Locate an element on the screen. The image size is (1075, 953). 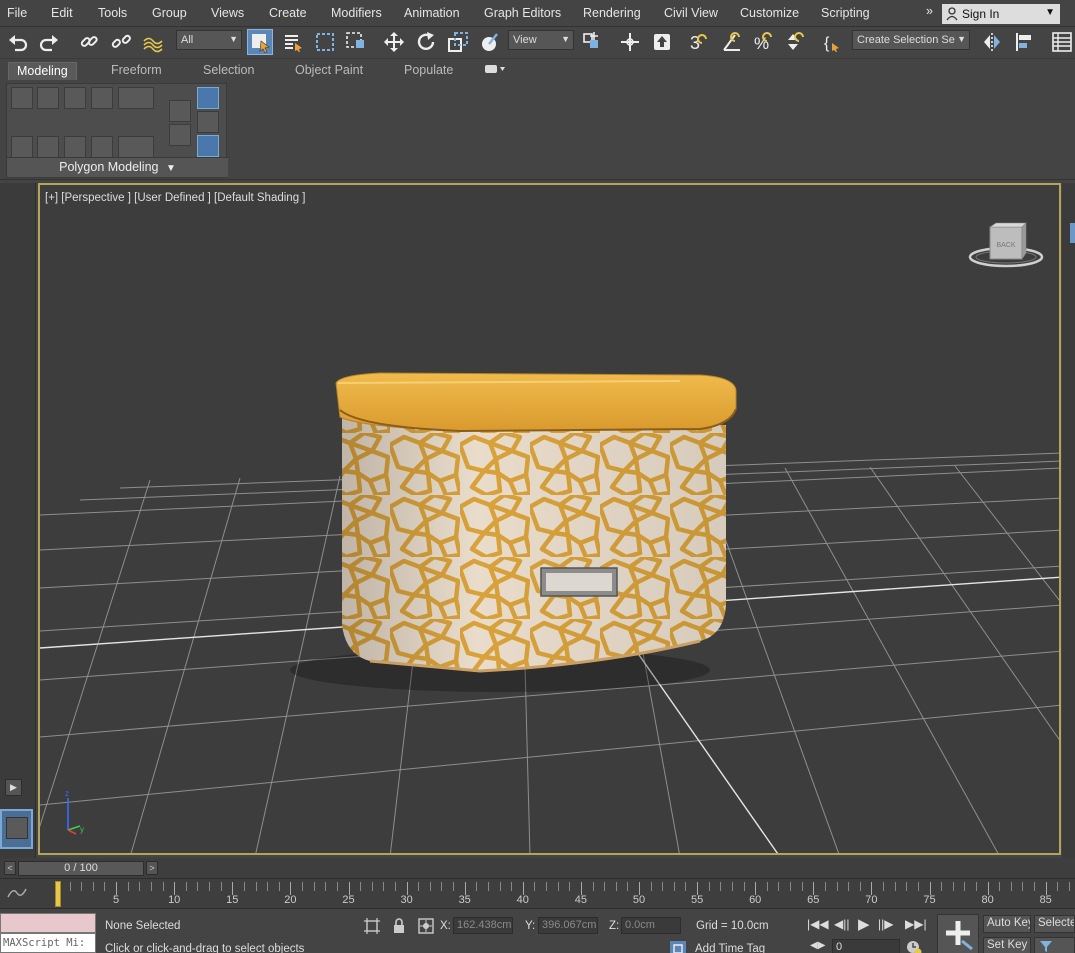
absolute-transform-icon is located at coordinates (426, 926).